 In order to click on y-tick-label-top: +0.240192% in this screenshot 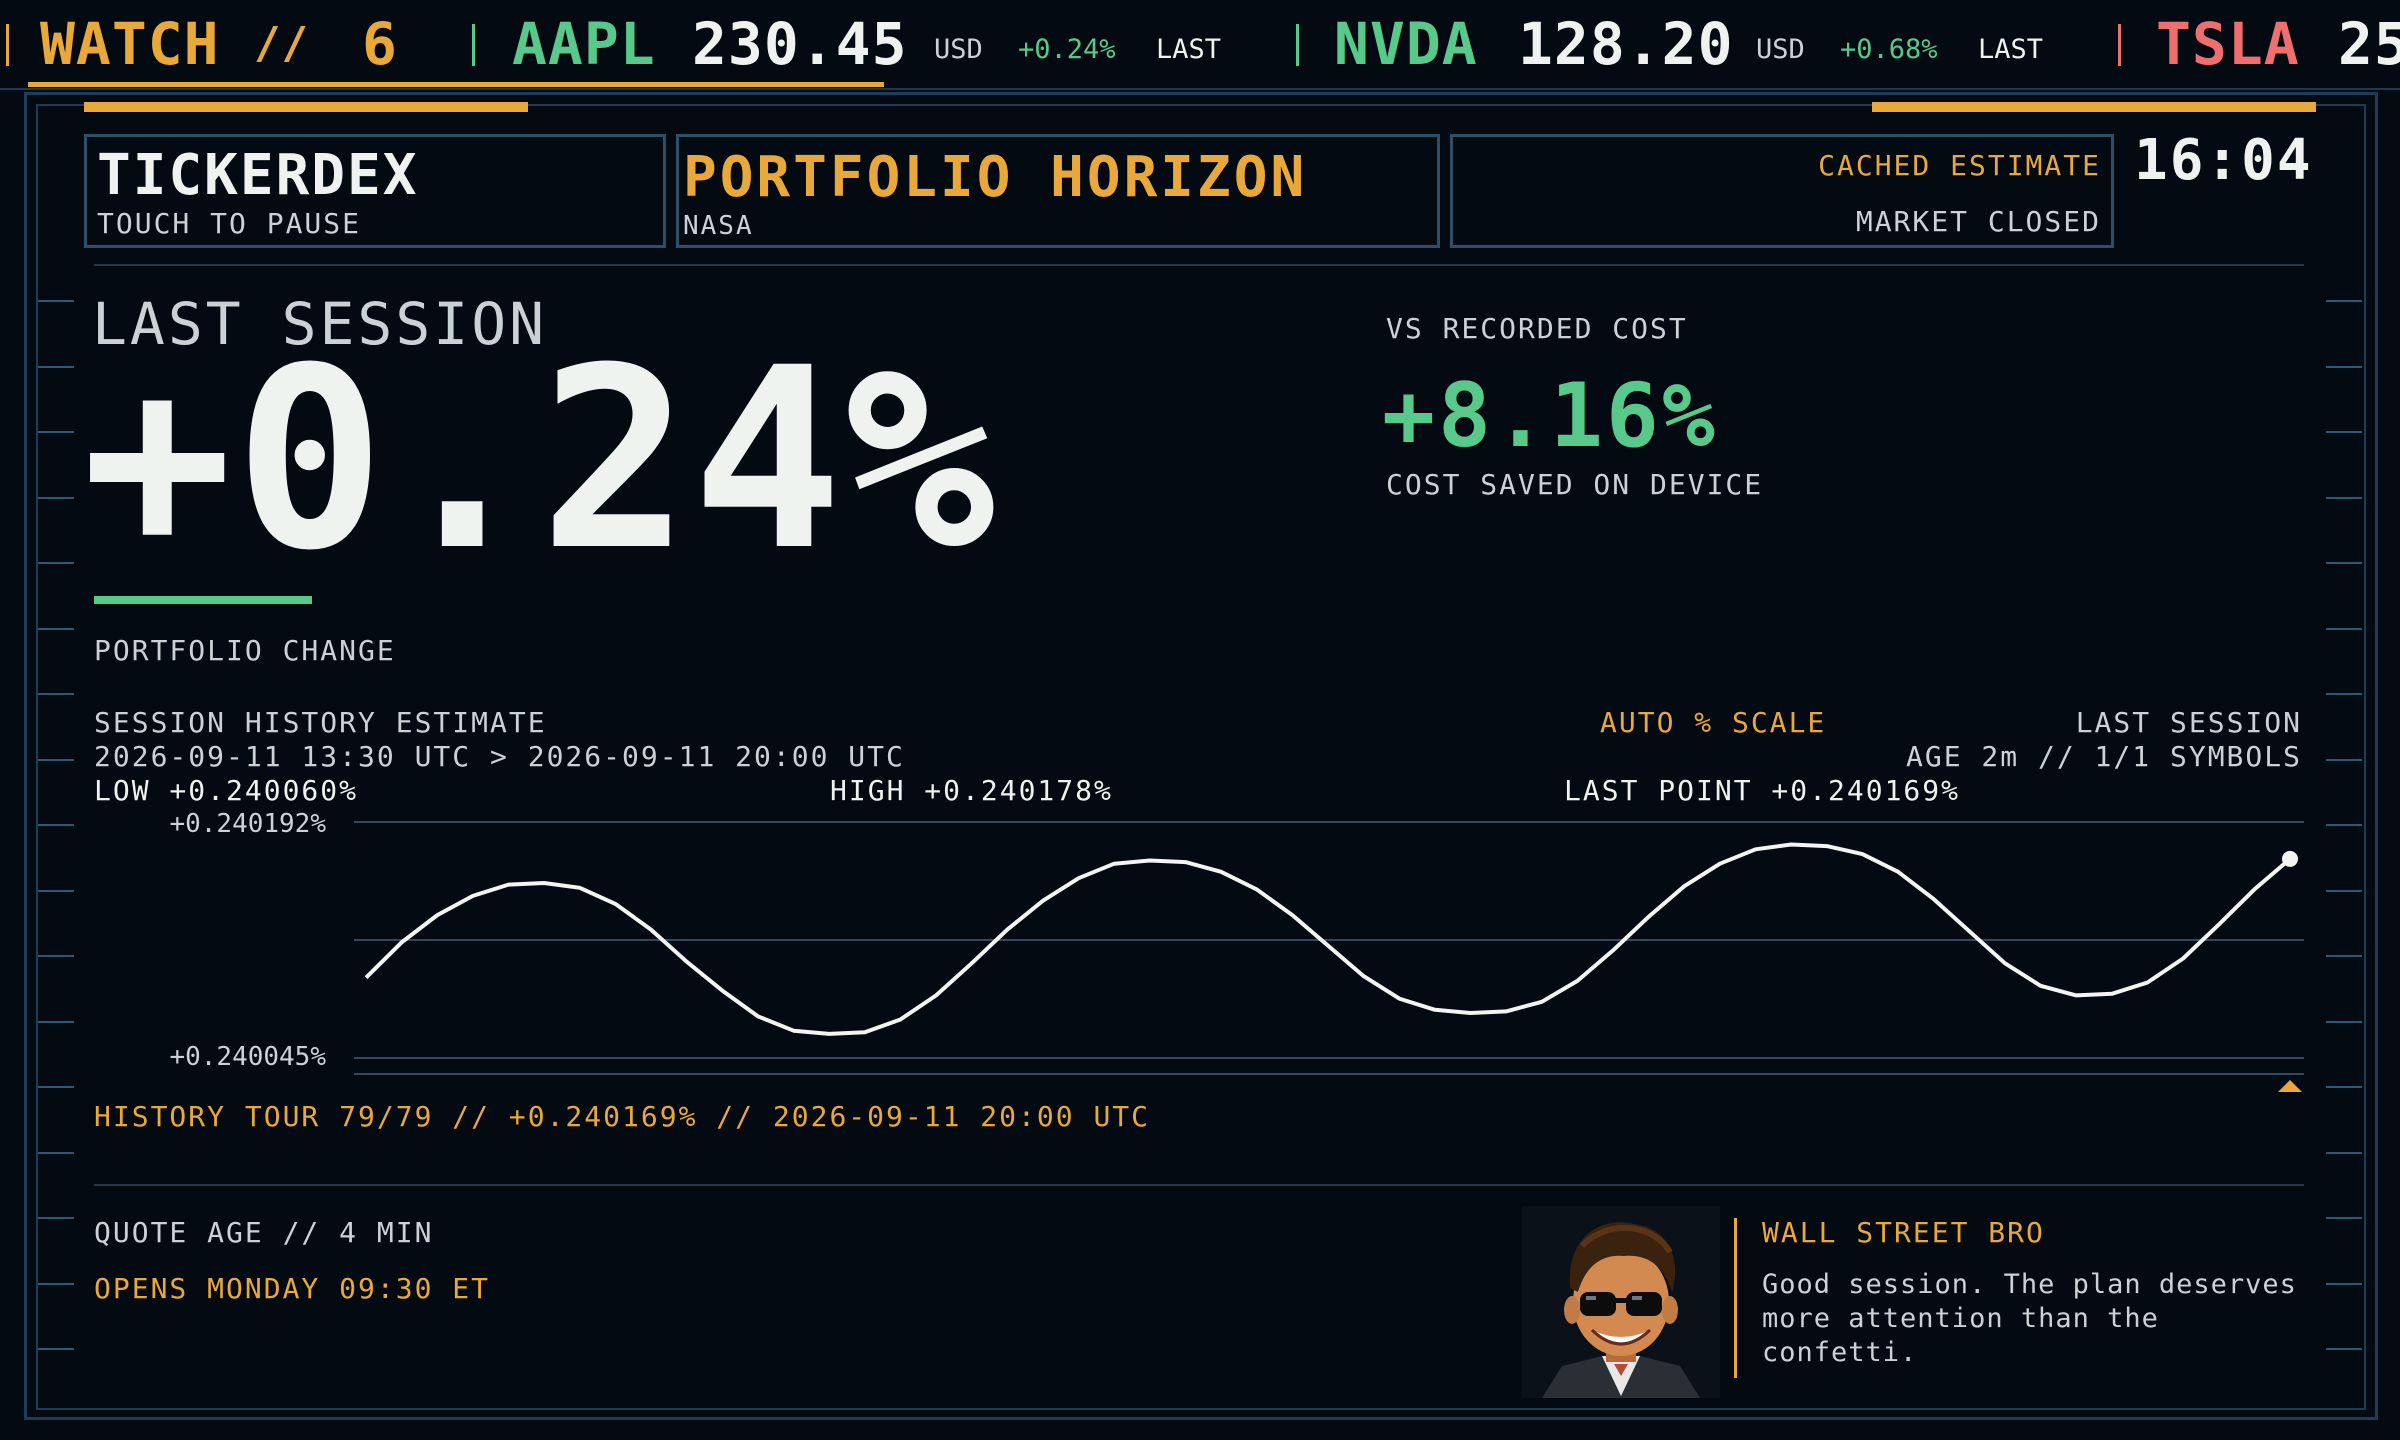, I will do `click(247, 824)`.